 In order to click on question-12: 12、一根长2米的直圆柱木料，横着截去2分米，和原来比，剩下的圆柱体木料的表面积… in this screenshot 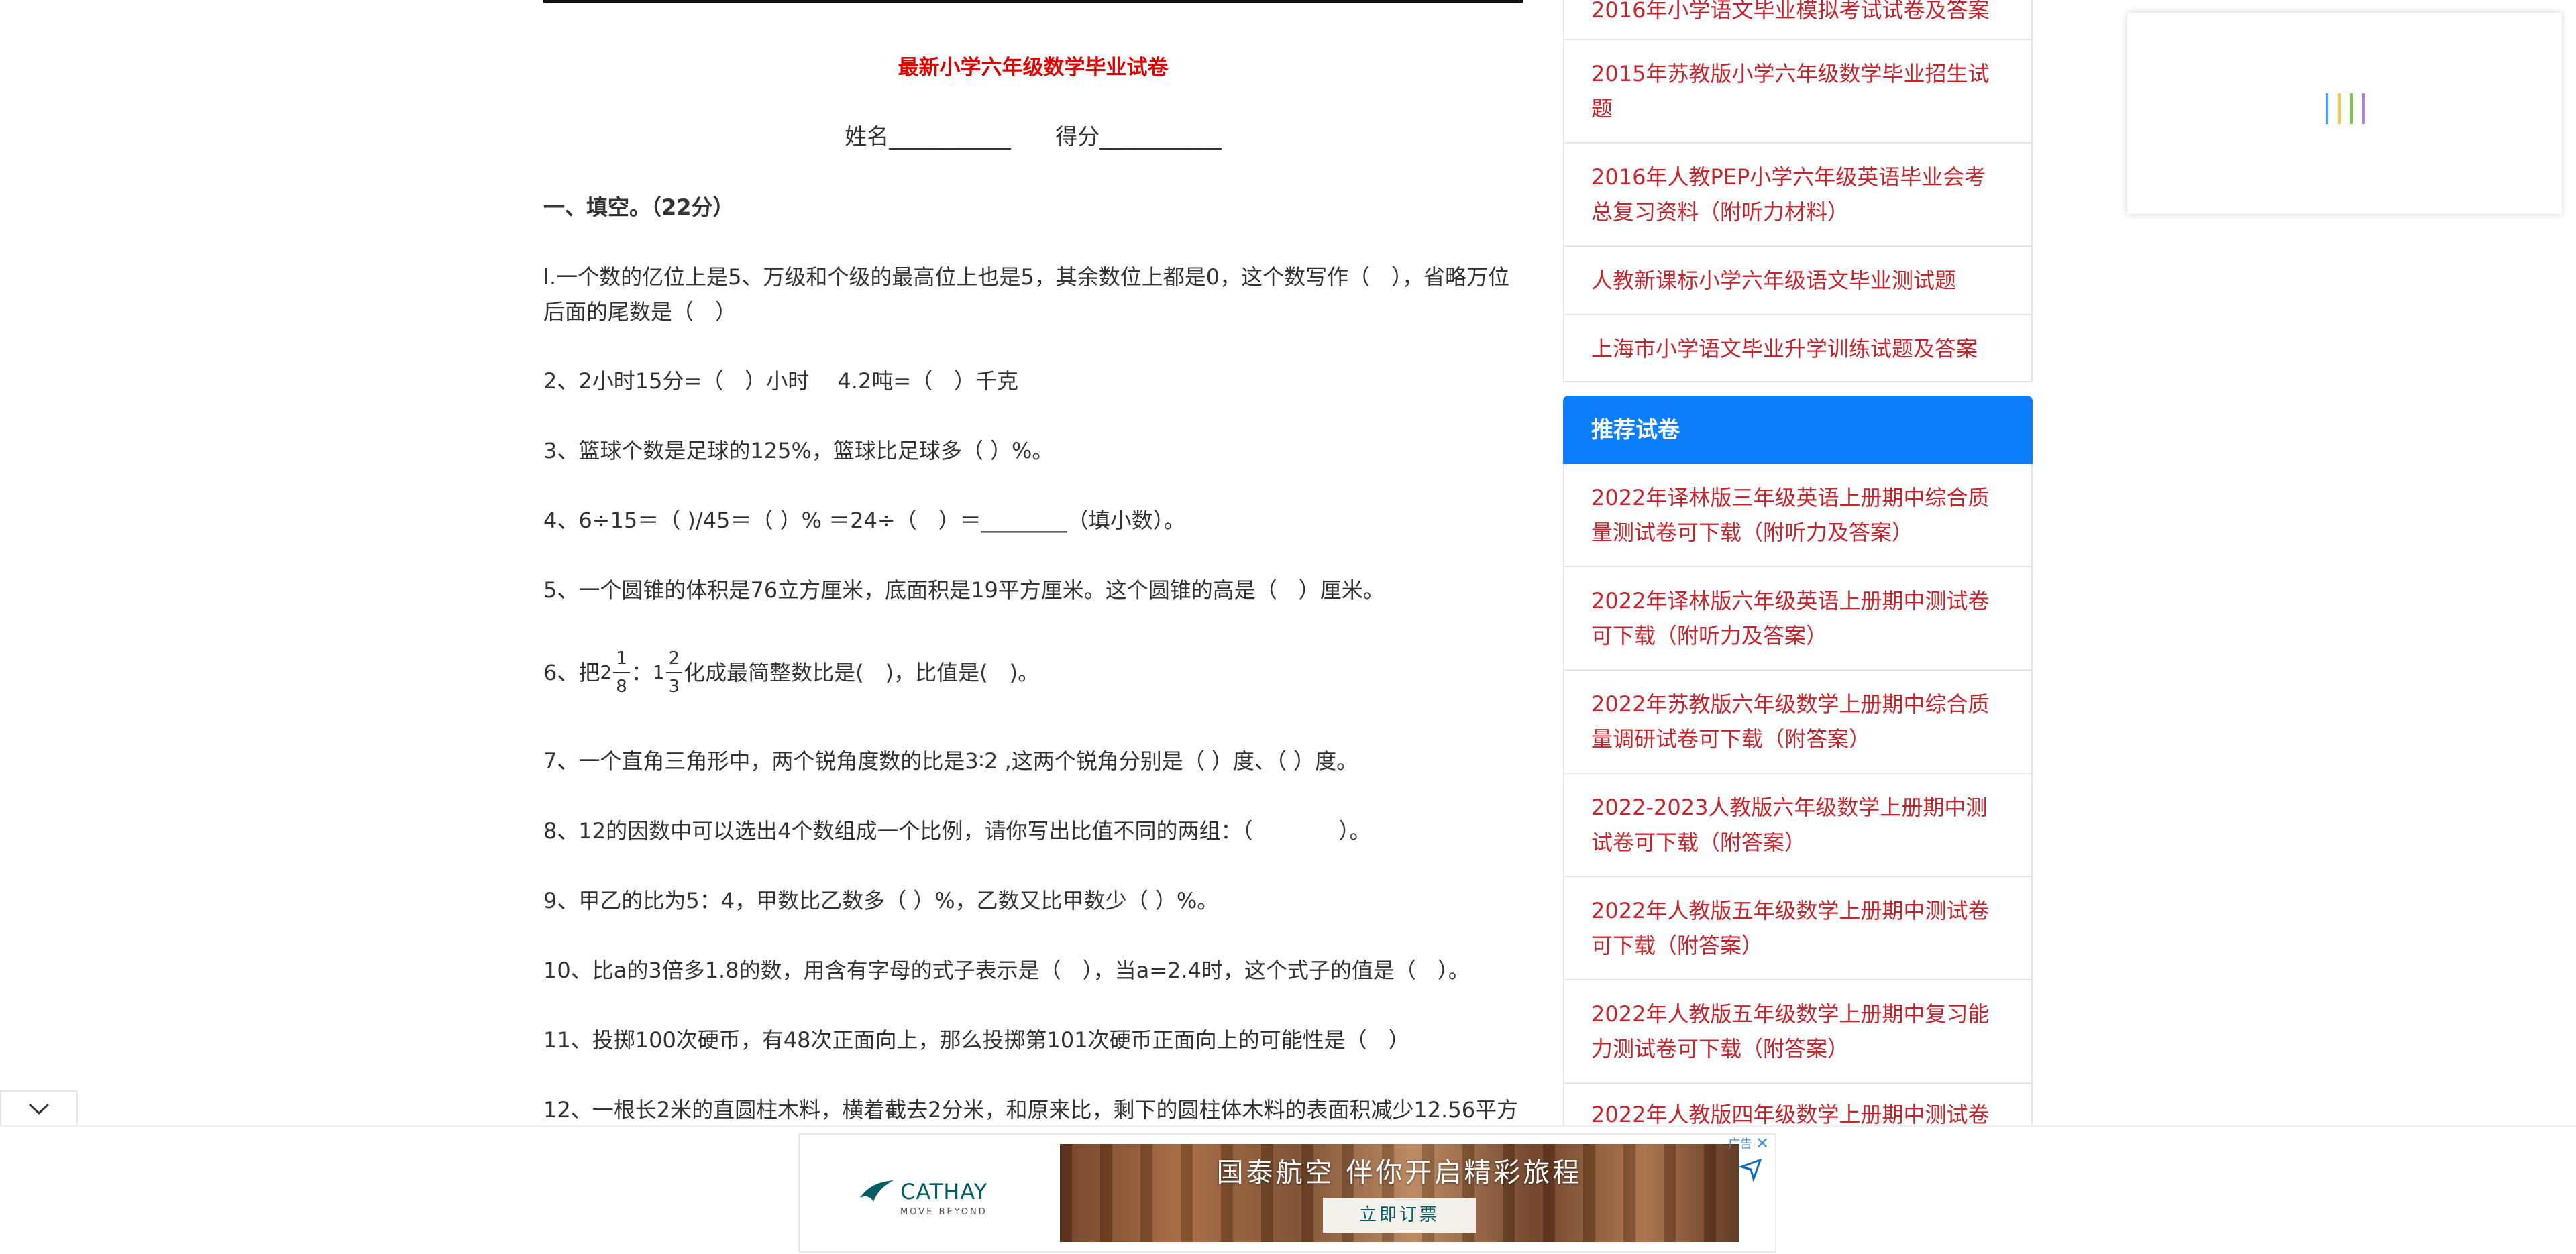, I will do `click(1031, 1110)`.